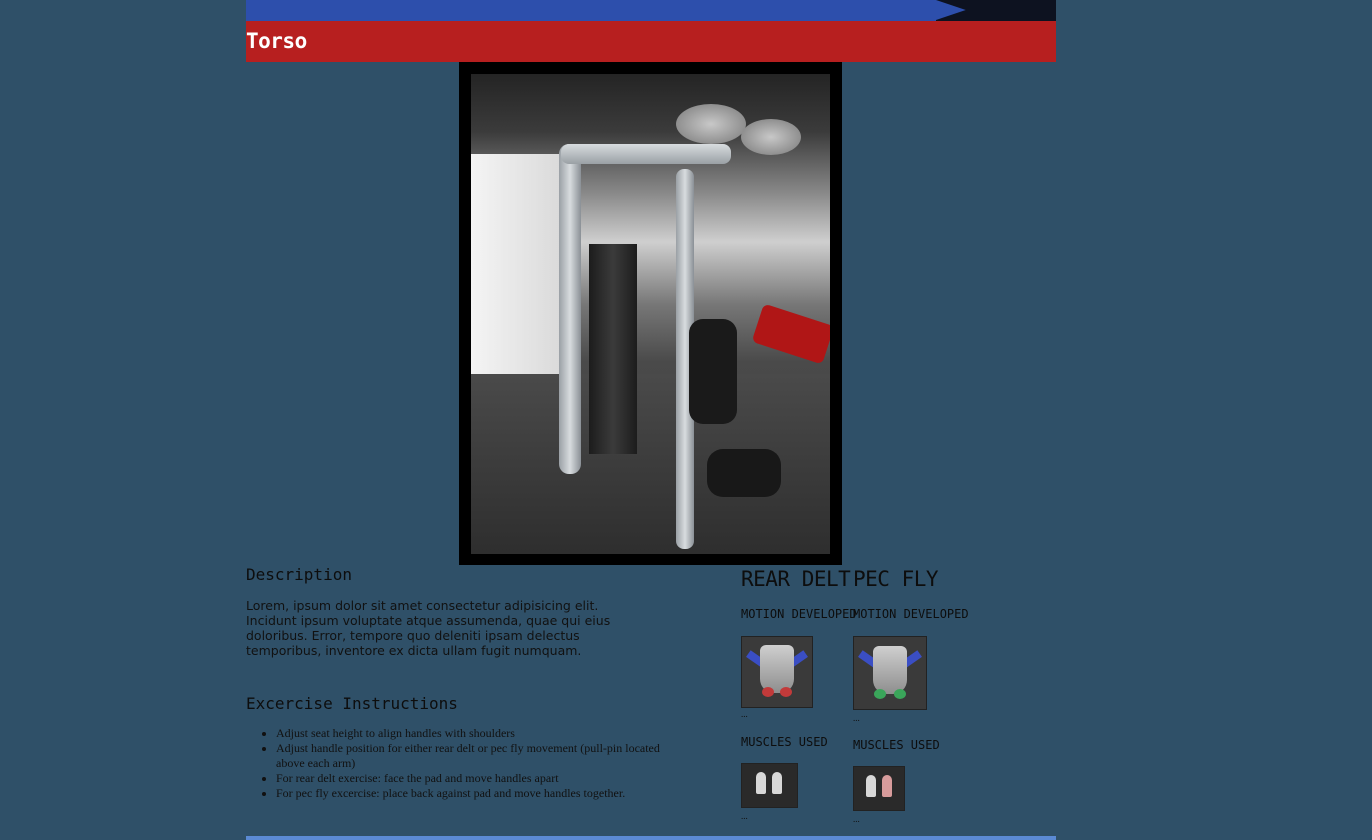 The image size is (1372, 840). What do you see at coordinates (276, 41) in the screenshot?
I see `page-title: Torso` at bounding box center [276, 41].